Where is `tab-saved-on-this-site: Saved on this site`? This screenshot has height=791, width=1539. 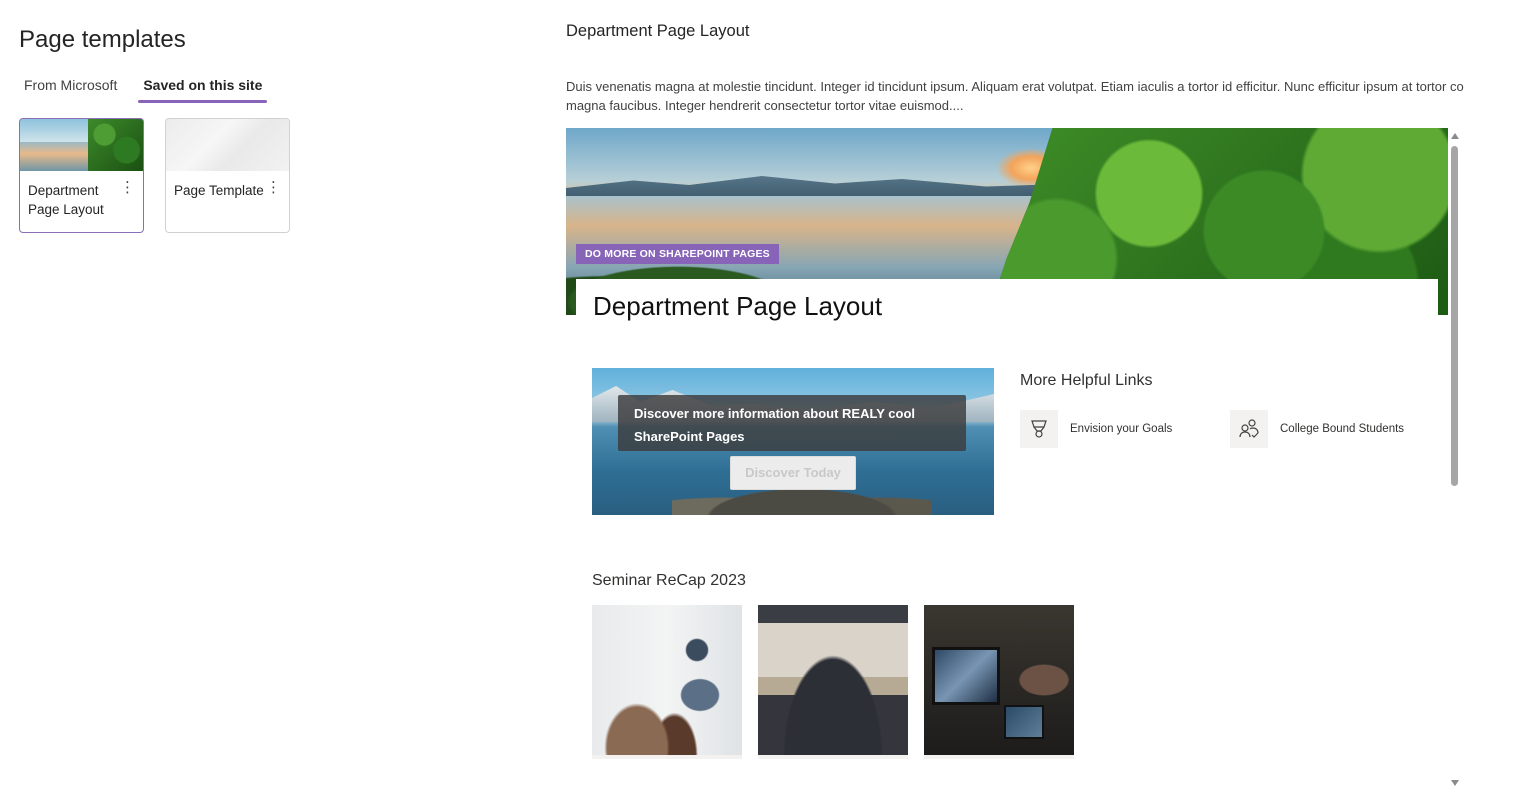 tab-saved-on-this-site: Saved on this site is located at coordinates (203, 88).